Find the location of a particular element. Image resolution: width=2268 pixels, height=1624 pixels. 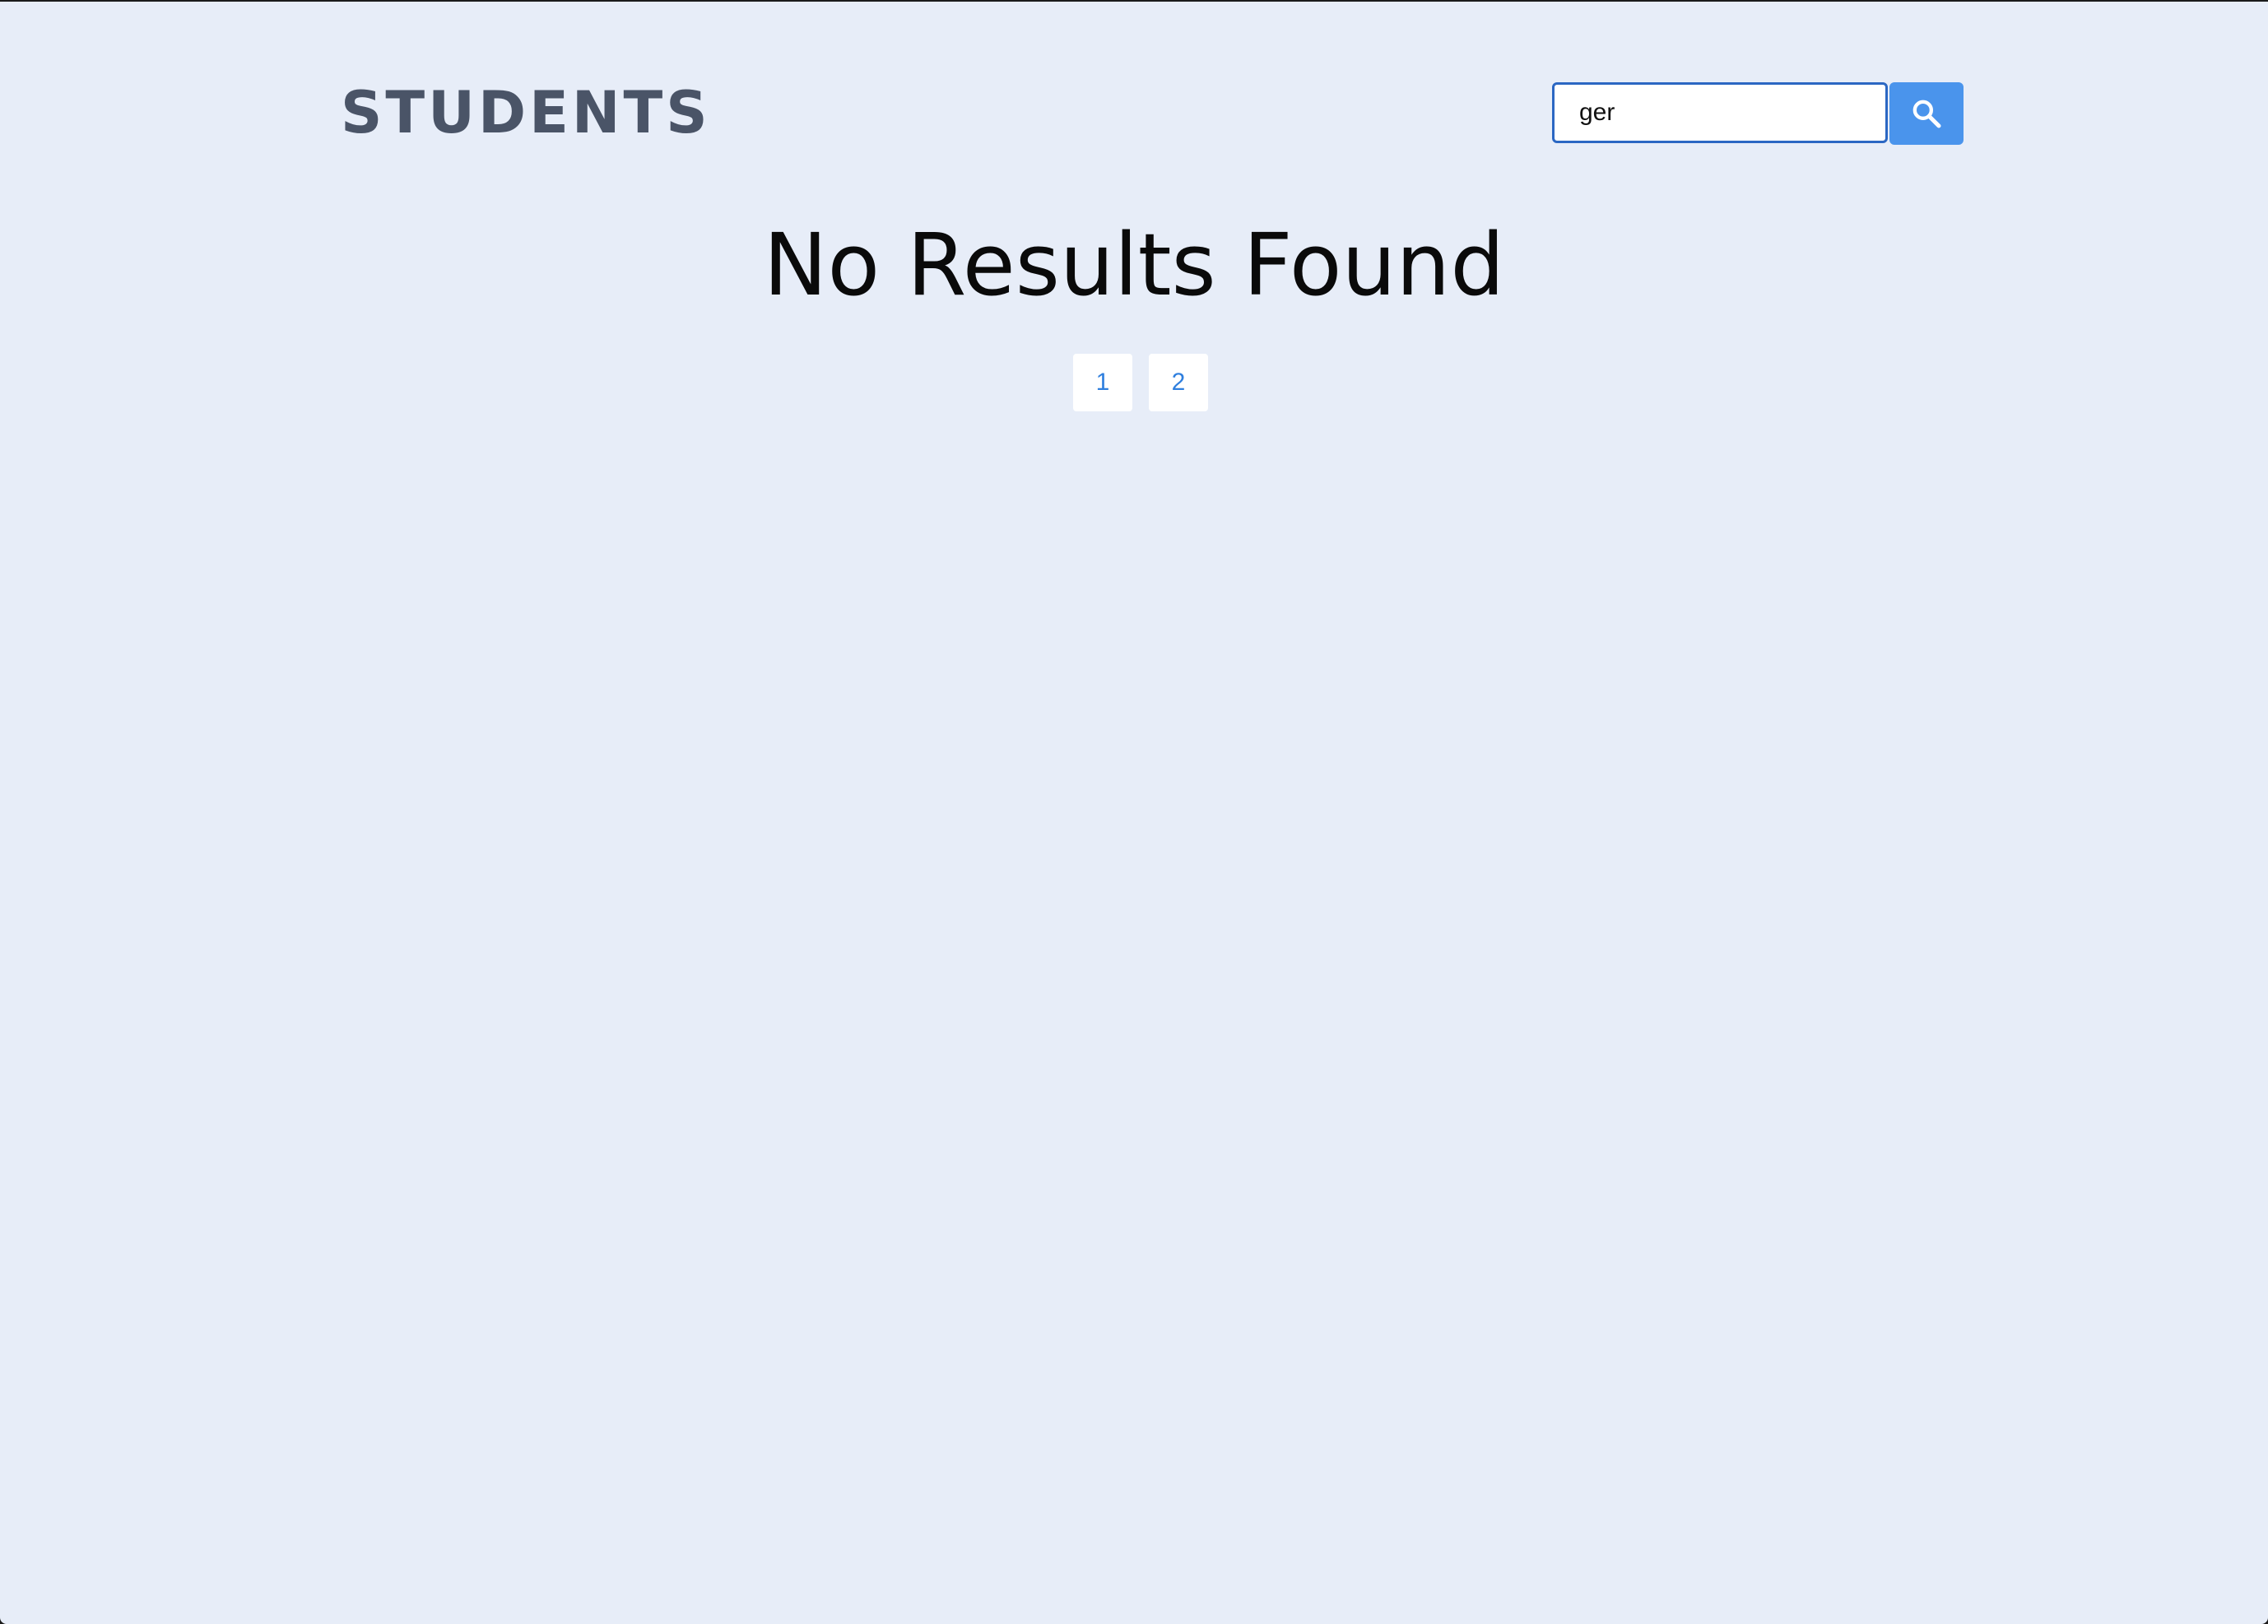

brand-title: STUDENTS is located at coordinates (526, 112).